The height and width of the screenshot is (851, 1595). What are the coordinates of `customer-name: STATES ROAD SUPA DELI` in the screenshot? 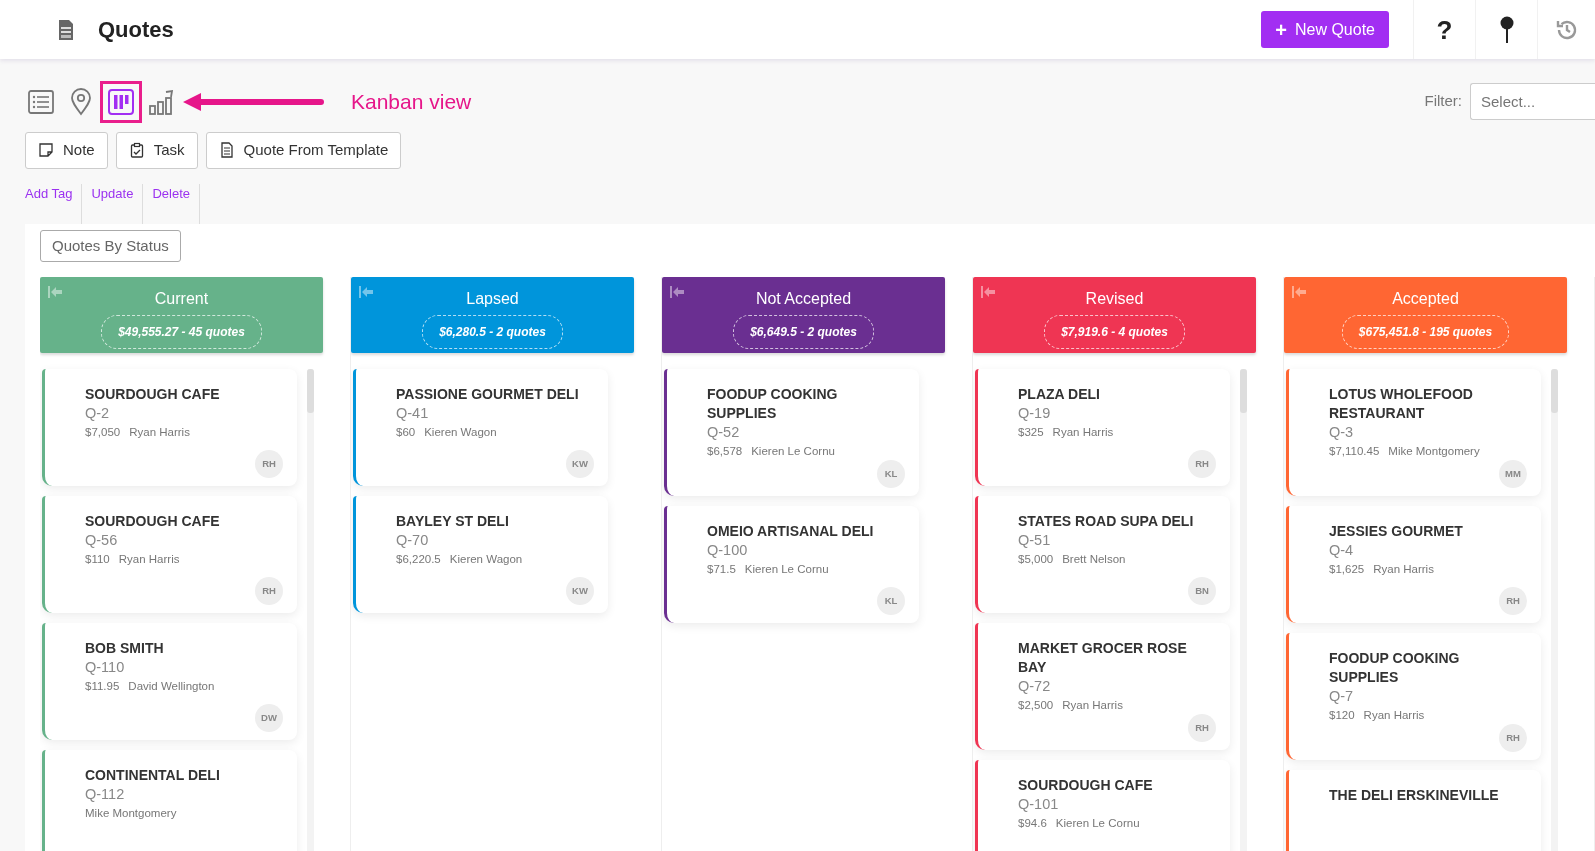 It's located at (1106, 521).